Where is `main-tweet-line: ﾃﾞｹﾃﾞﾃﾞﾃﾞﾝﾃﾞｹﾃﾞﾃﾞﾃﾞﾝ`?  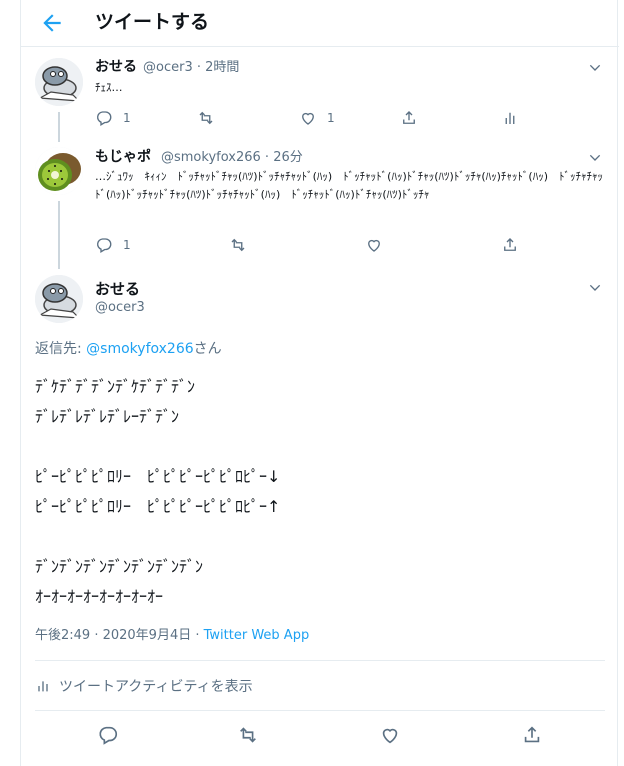 main-tweet-line: ﾃﾞｹﾃﾞﾃﾞﾃﾞﾝﾃﾞｹﾃﾞﾃﾞﾃﾞﾝ is located at coordinates (115, 386).